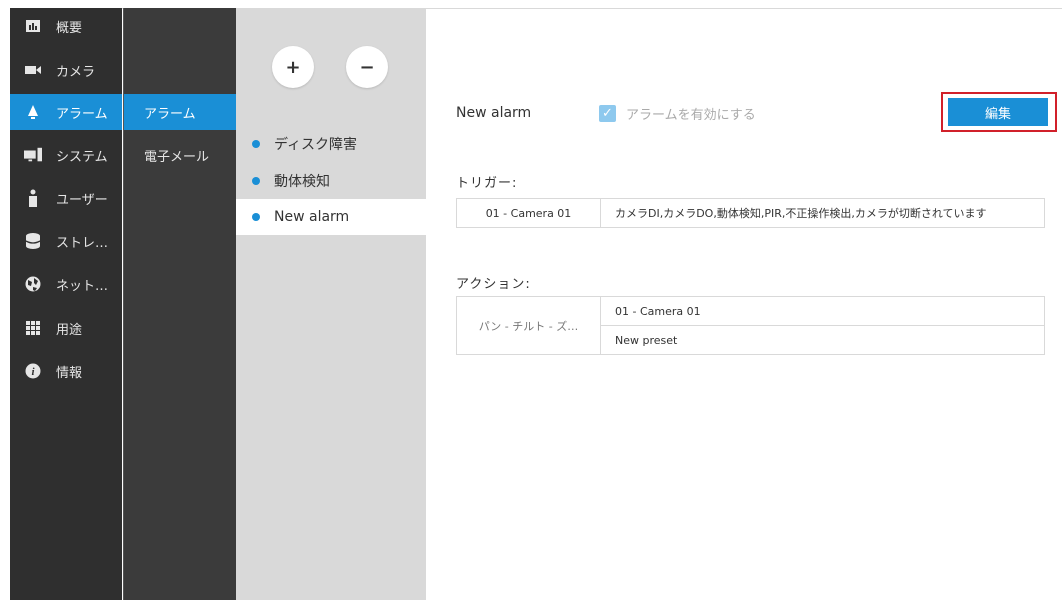 This screenshot has width=1062, height=600. Describe the element at coordinates (33, 70) in the screenshot. I see `camera-icon` at that location.